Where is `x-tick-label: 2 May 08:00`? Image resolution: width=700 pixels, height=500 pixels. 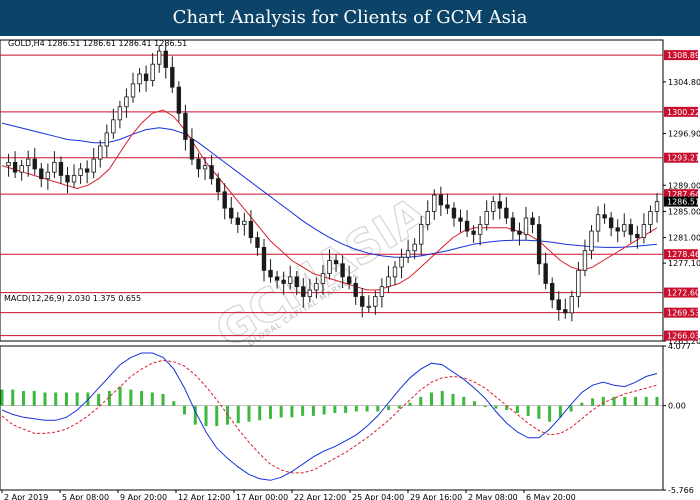
x-tick-label: 2 May 08:00 is located at coordinates (493, 496).